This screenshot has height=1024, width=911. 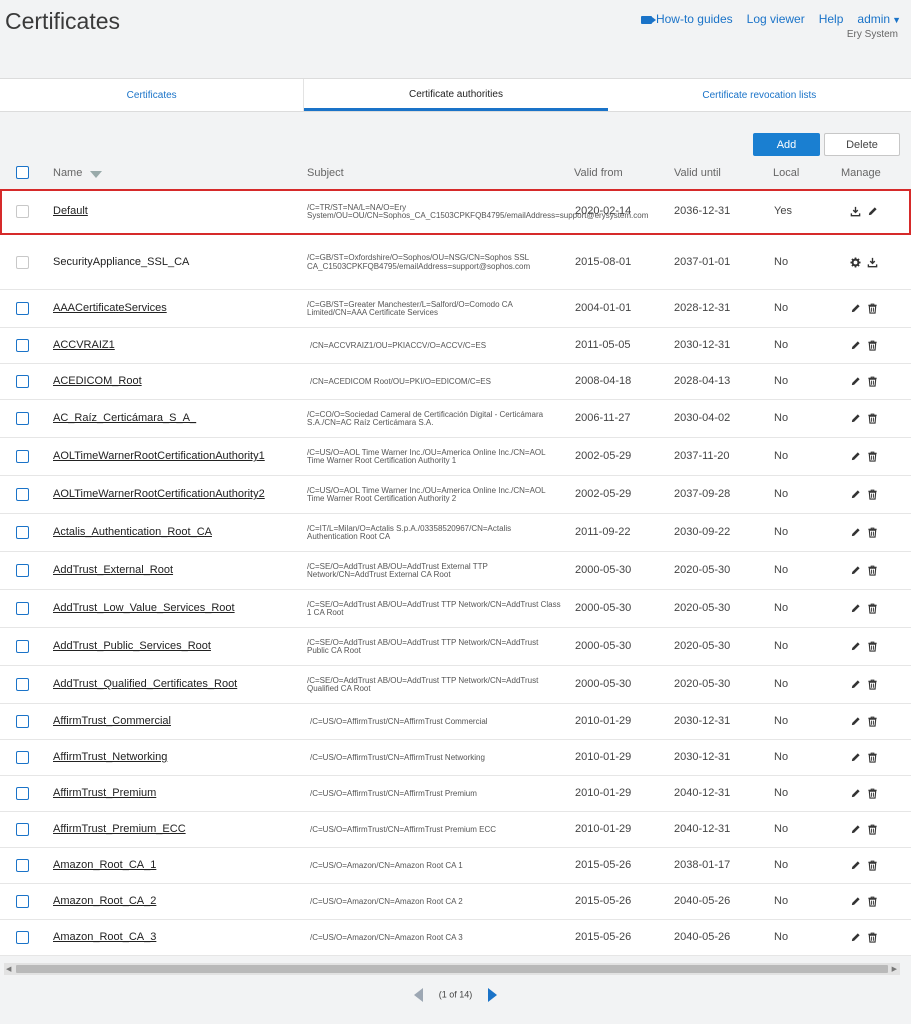 What do you see at coordinates (456, 95) in the screenshot?
I see `tab-certificate-authorities: Certificate authorities` at bounding box center [456, 95].